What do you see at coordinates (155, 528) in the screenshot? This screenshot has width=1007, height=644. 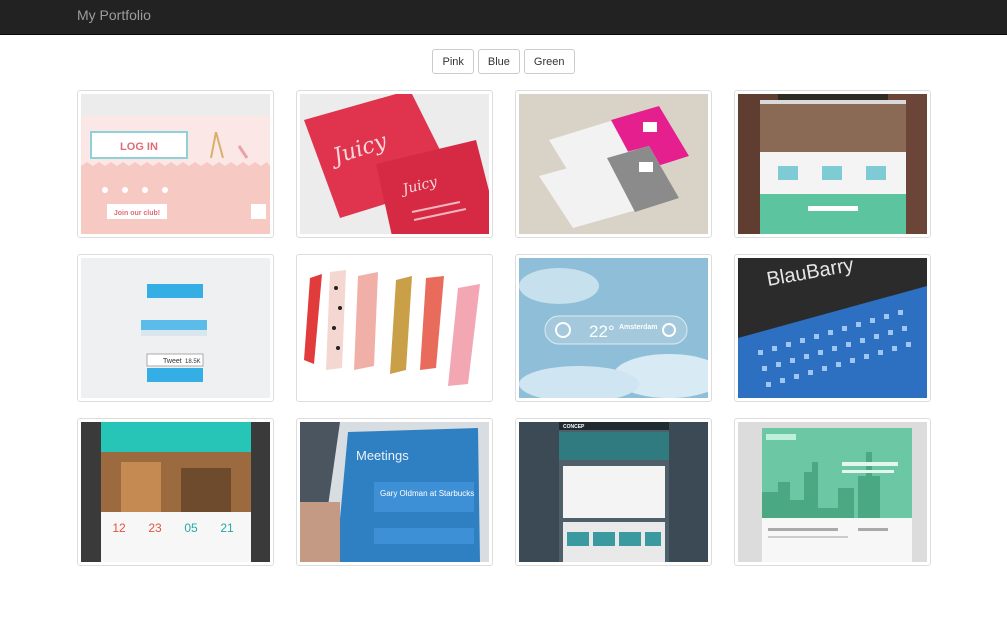 I see `countdown-hours: 23` at bounding box center [155, 528].